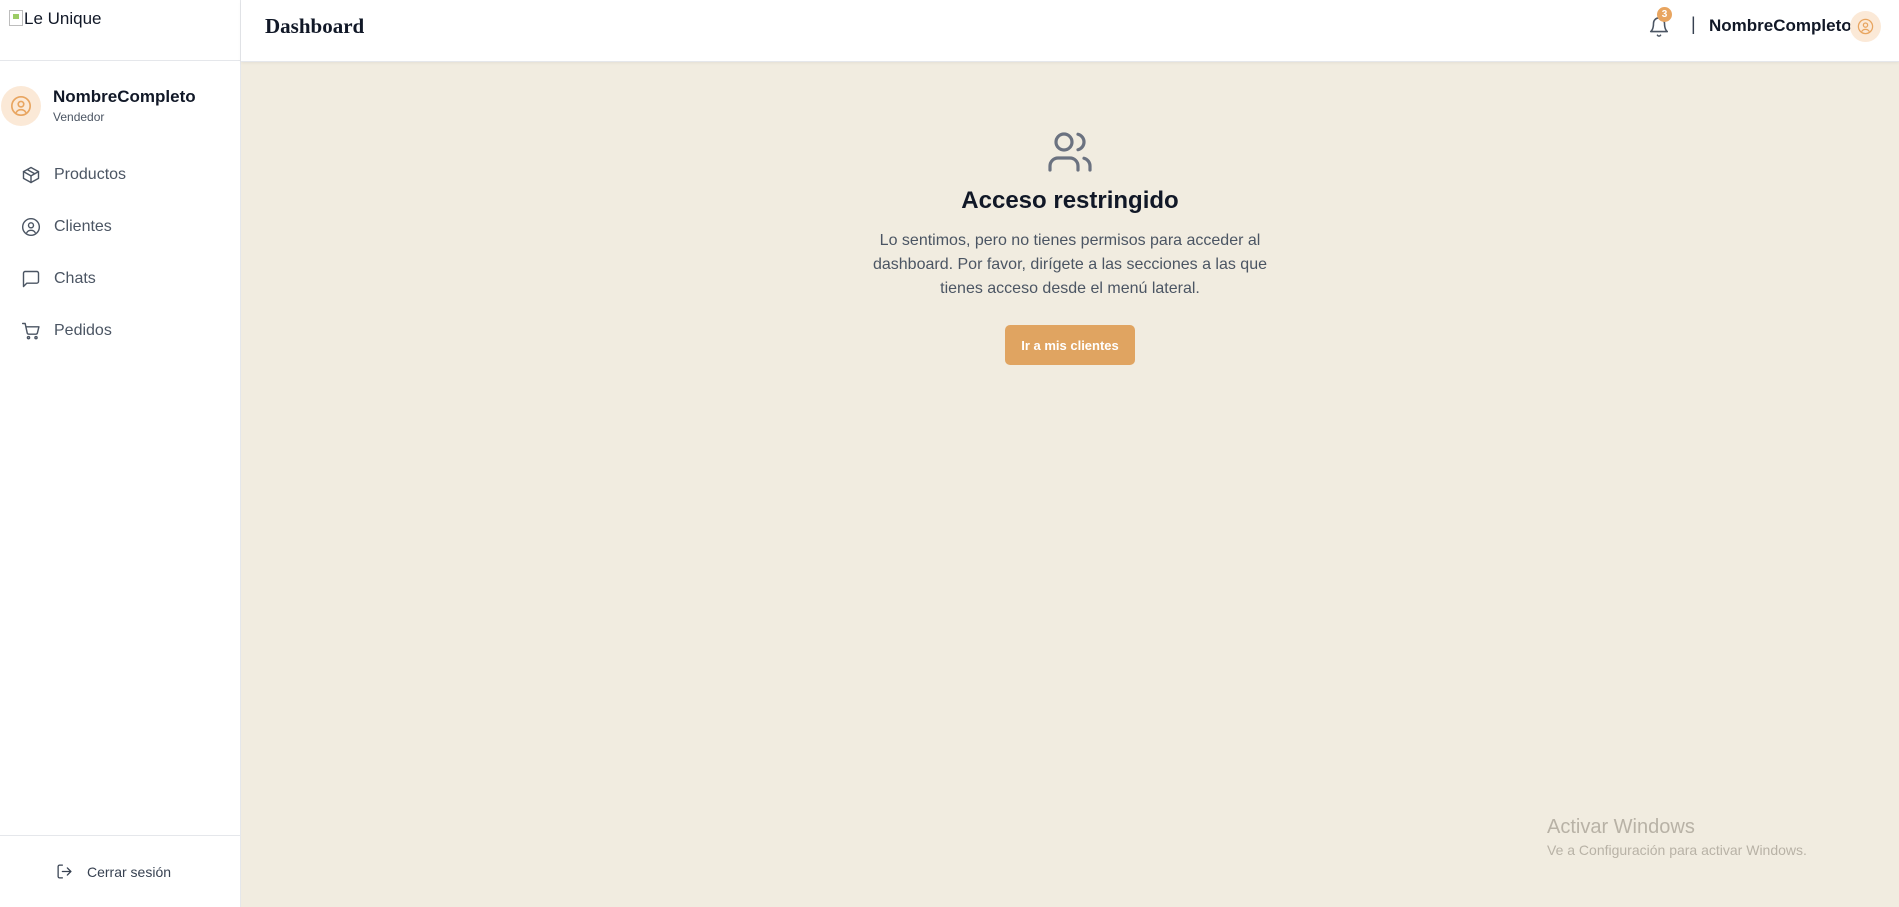  Describe the element at coordinates (120, 331) in the screenshot. I see `sidebar-item-pedidos: Pedidos` at that location.